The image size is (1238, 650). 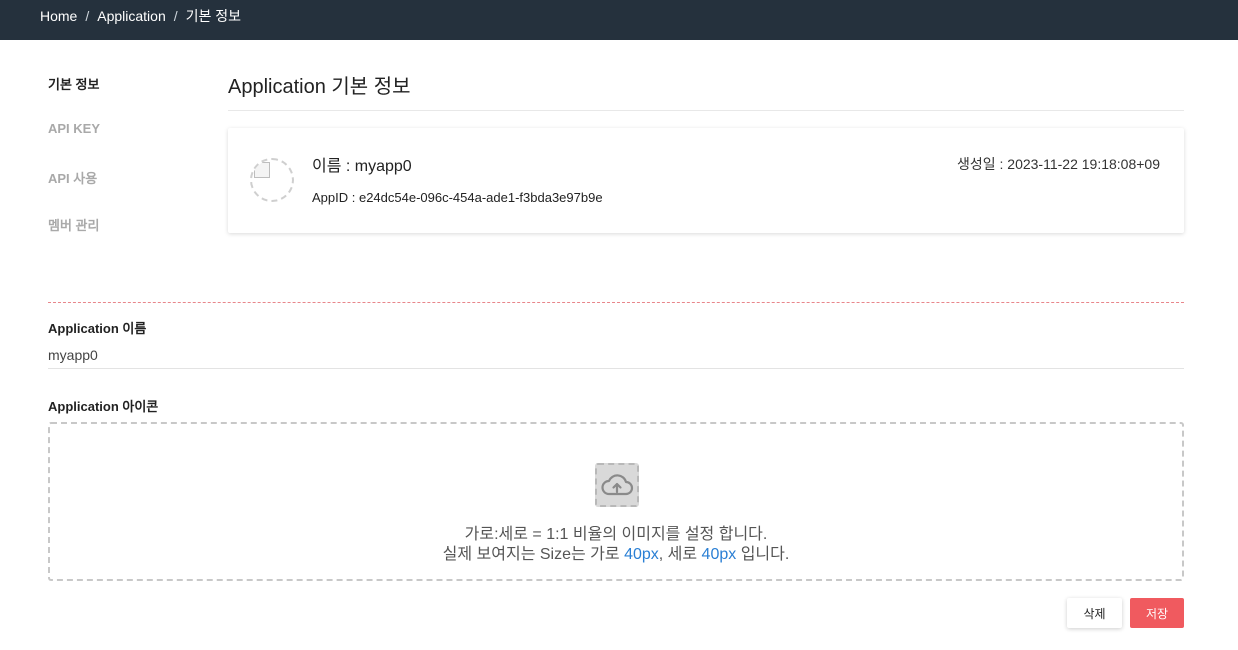 What do you see at coordinates (58, 16) in the screenshot?
I see `breadcrumb-home: Home` at bounding box center [58, 16].